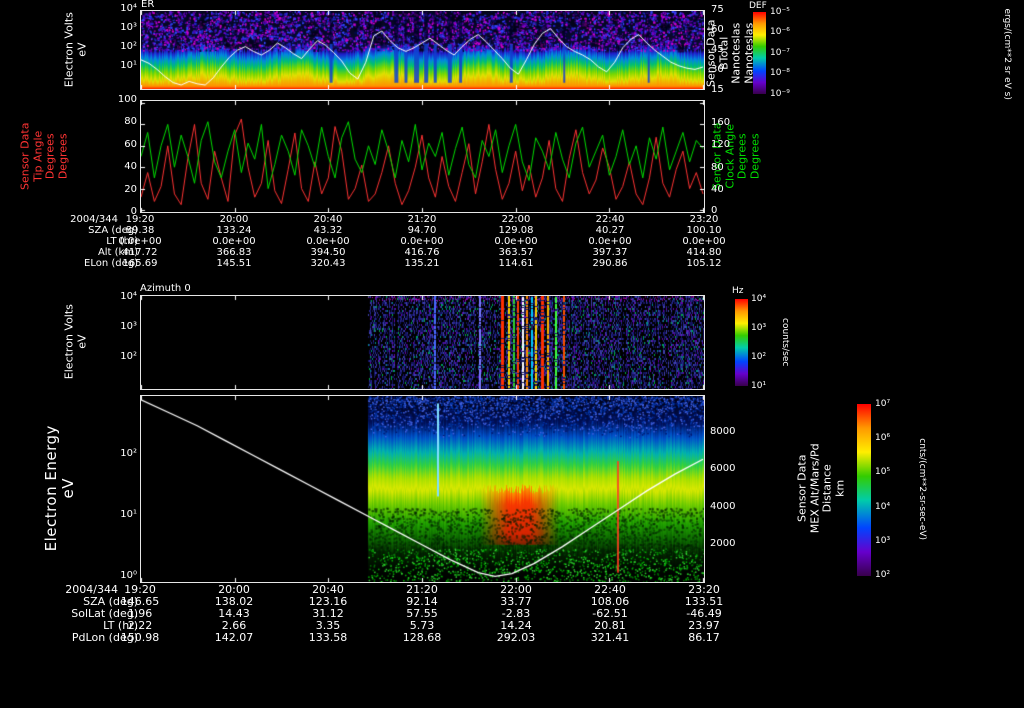 This screenshot has height=708, width=1024. I want to click on table-cell: 165.69, so click(140, 263).